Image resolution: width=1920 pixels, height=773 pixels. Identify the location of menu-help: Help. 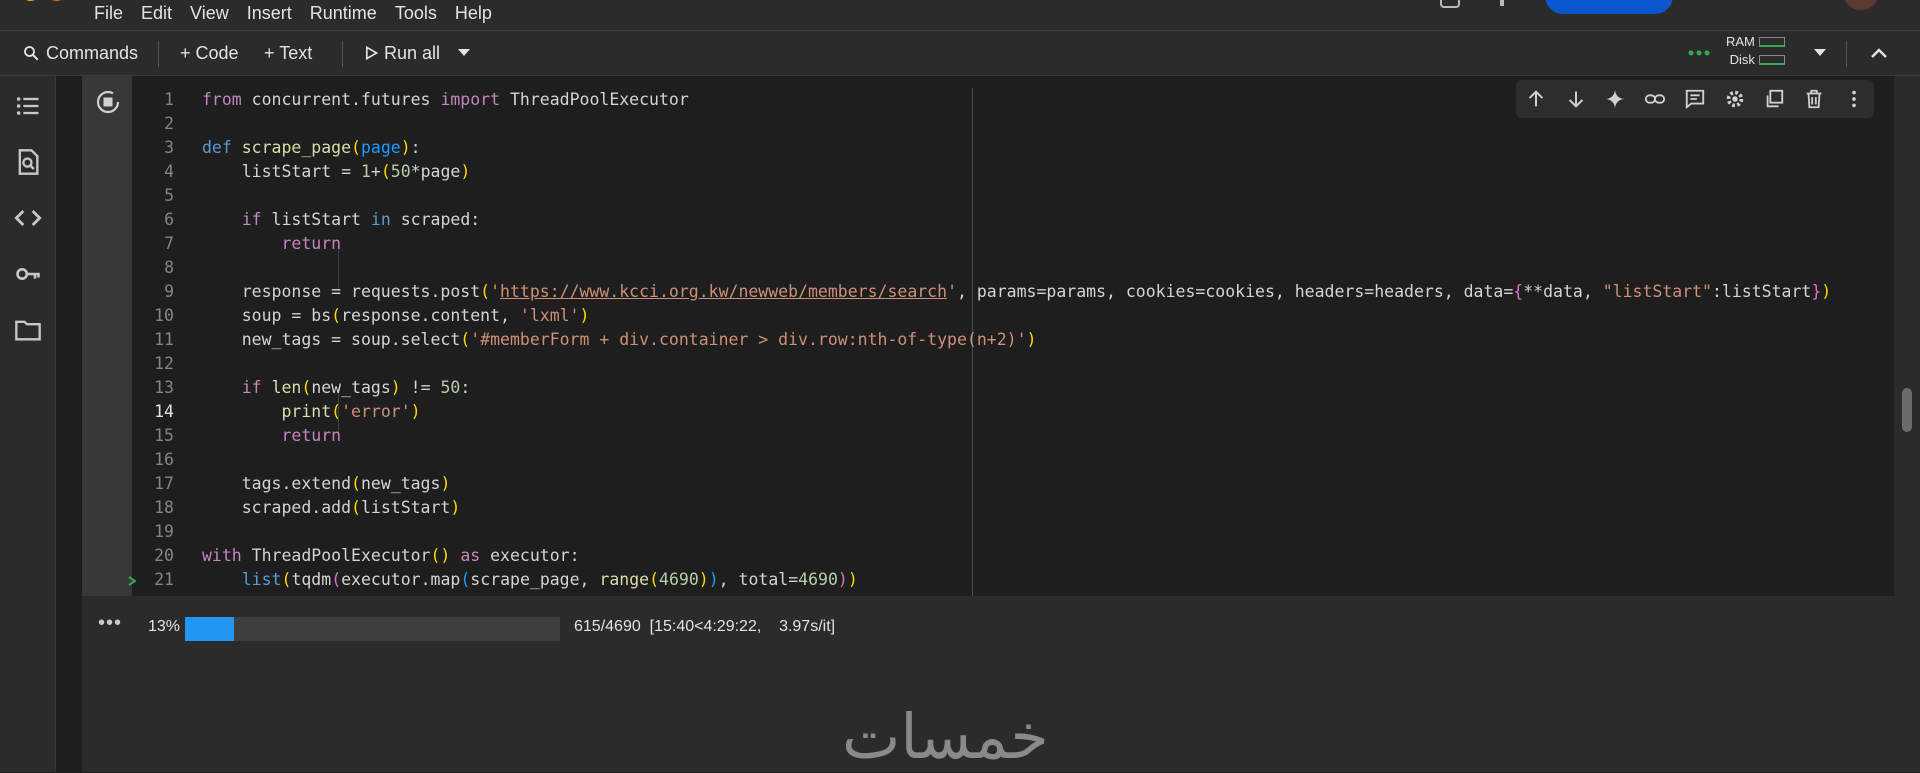
(473, 13).